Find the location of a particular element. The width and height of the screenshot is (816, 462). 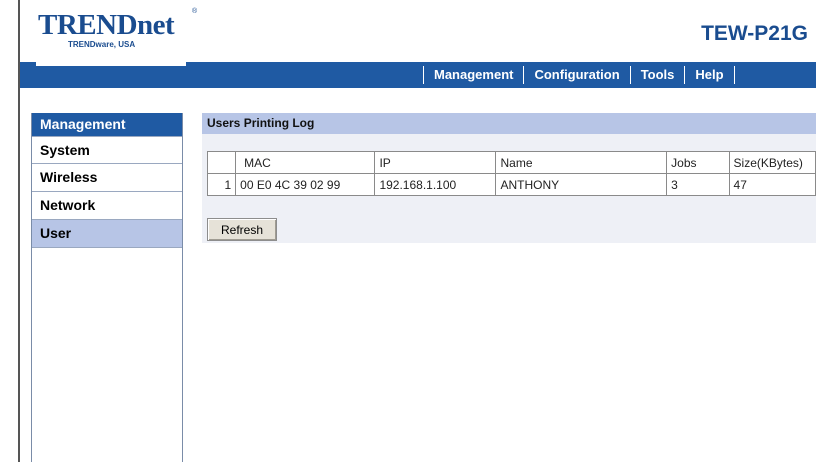

cell-size: 47 is located at coordinates (772, 184).